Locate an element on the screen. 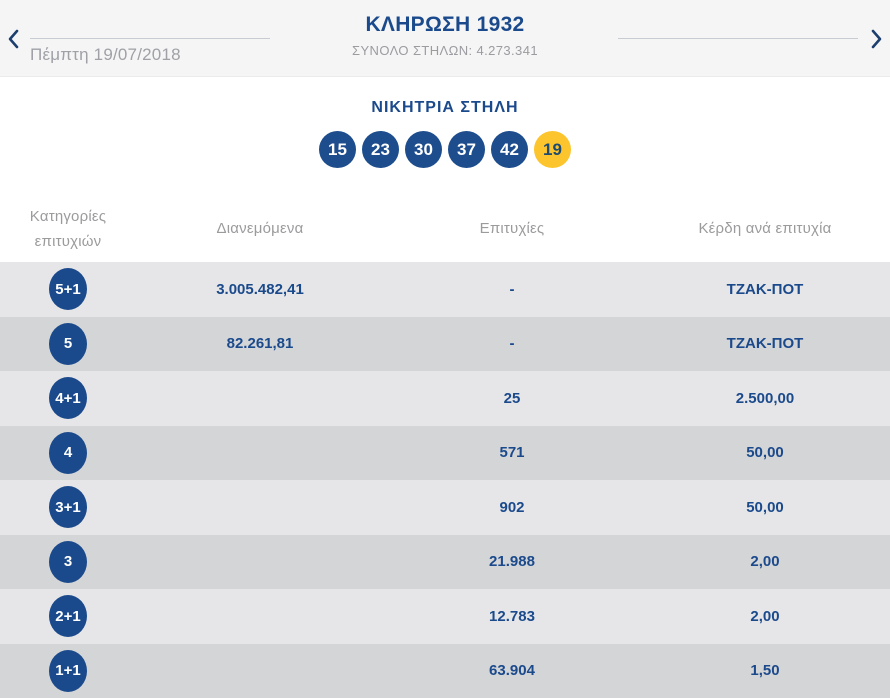 The image size is (890, 698). chevron-right-icon is located at coordinates (876, 39).